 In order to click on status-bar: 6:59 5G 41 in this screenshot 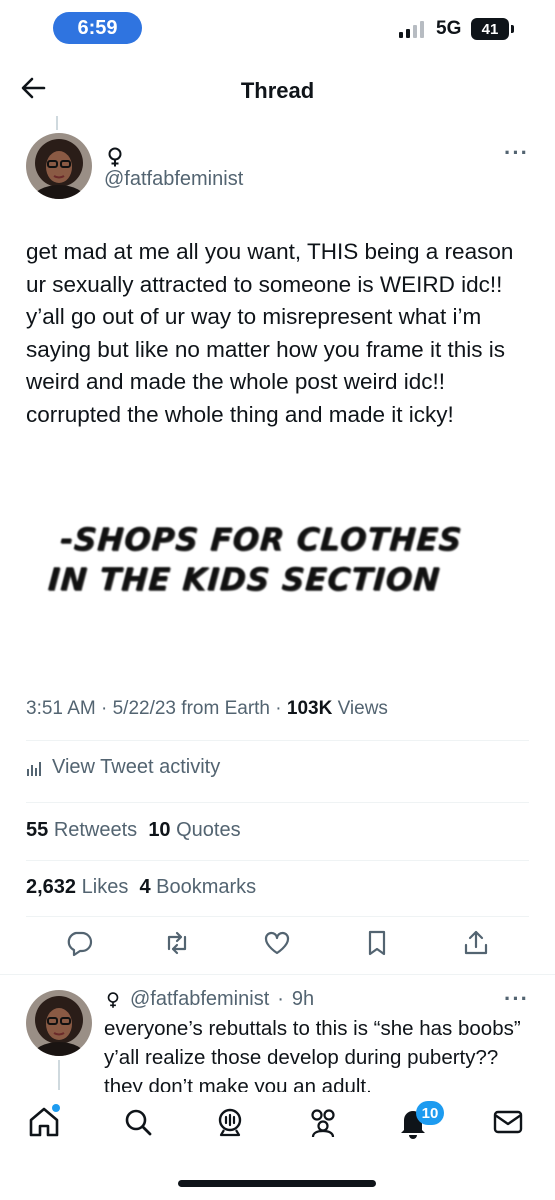, I will do `click(277, 28)`.